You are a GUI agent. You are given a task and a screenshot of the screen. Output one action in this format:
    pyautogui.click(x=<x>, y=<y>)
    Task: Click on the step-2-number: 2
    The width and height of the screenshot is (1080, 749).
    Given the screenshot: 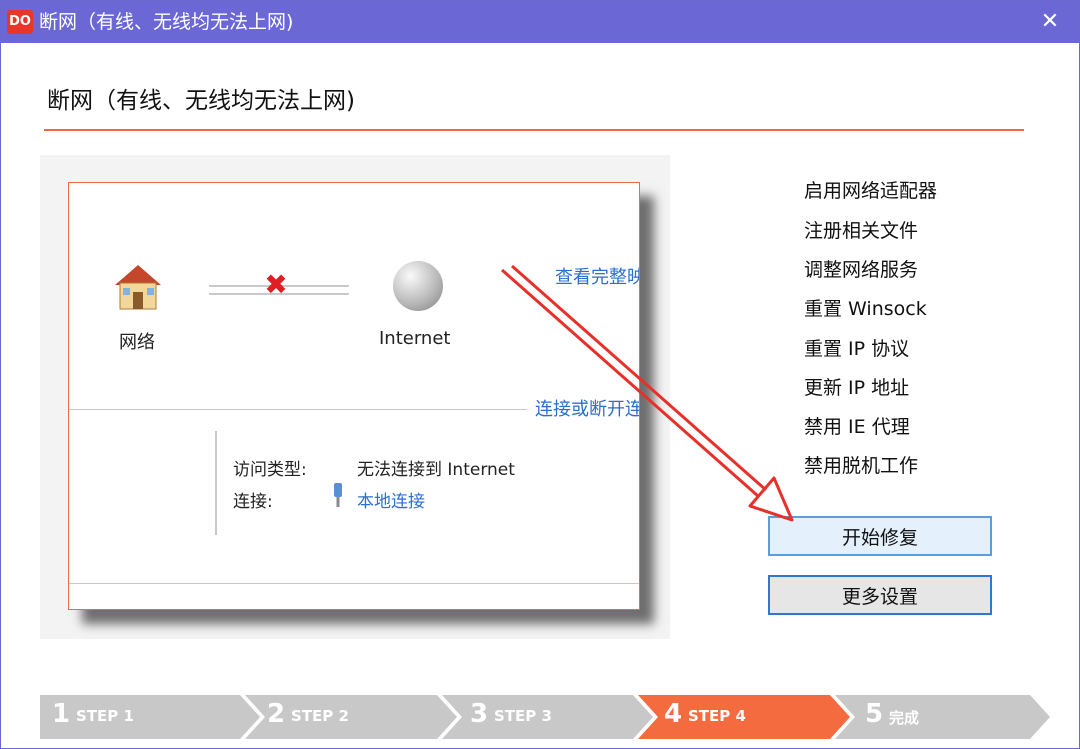 What is the action you would take?
    pyautogui.click(x=276, y=714)
    